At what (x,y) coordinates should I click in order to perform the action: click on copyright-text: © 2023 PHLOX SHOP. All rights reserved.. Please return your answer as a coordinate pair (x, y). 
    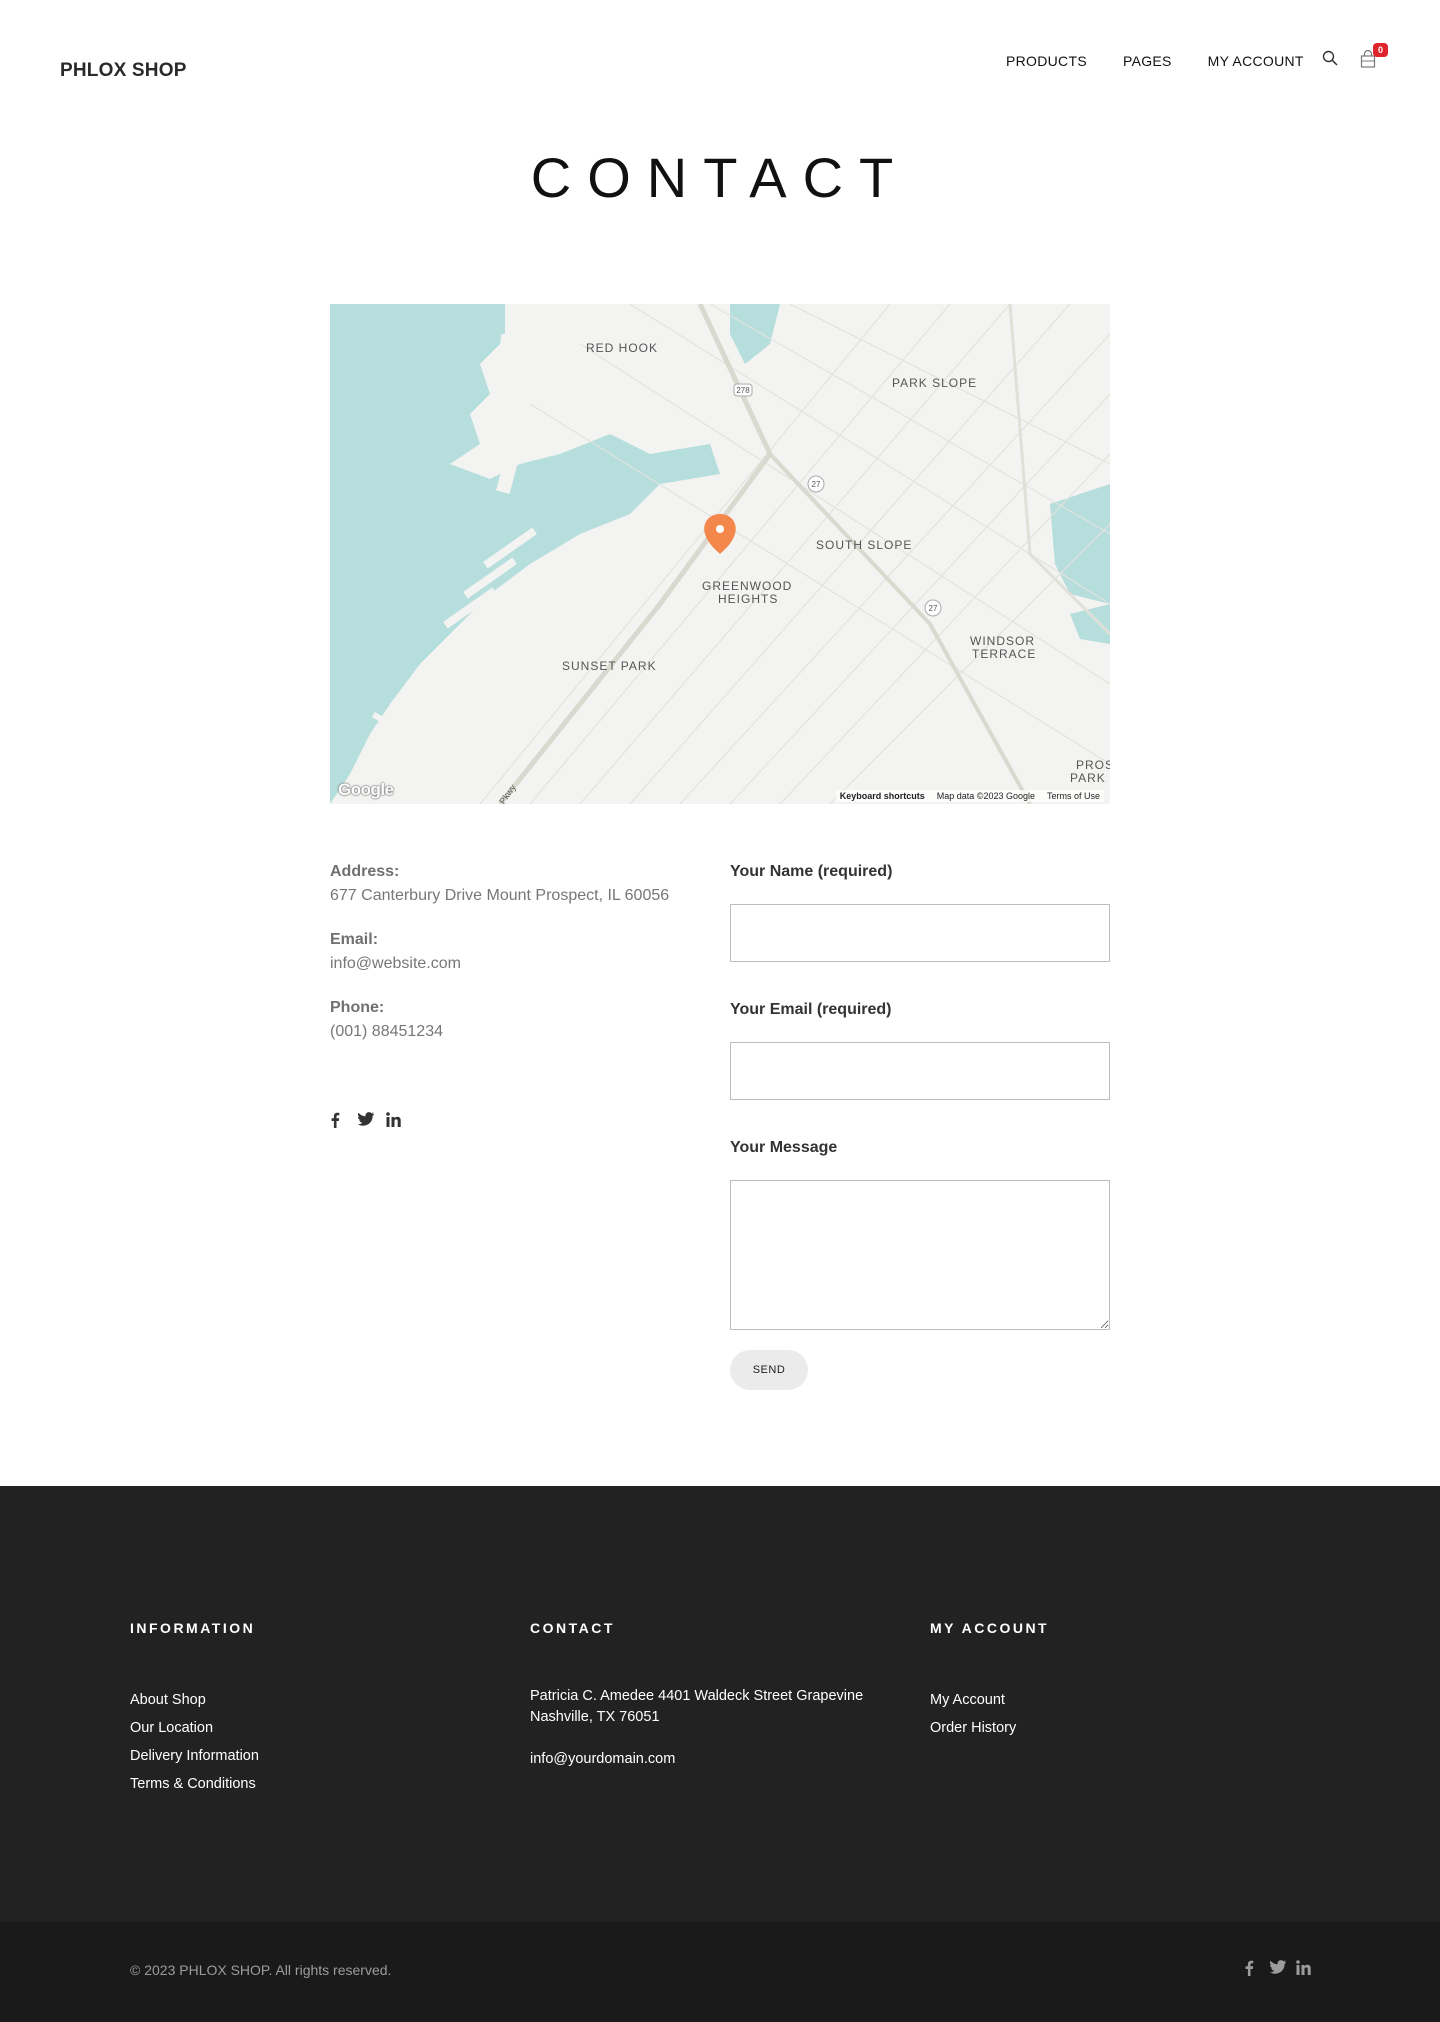
    Looking at the image, I should click on (261, 1970).